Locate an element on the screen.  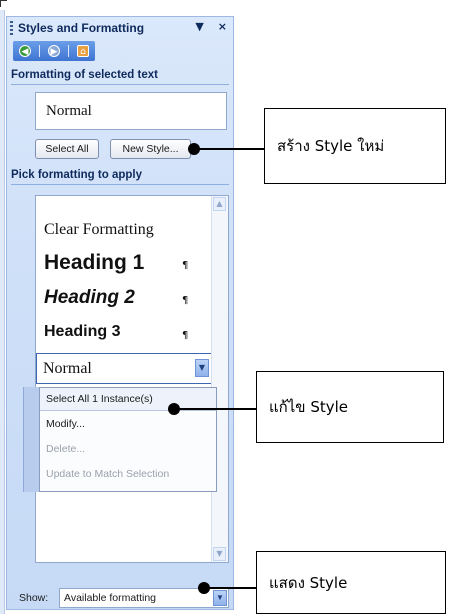
context-menu-accent is located at coordinates (31, 439).